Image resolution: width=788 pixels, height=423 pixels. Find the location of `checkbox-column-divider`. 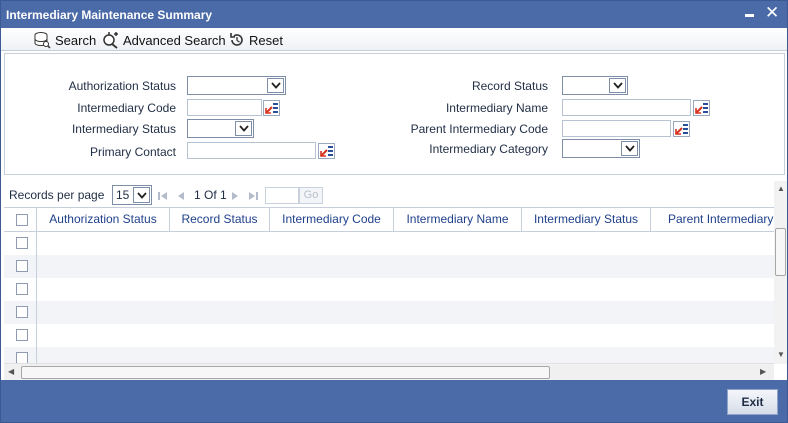

checkbox-column-divider is located at coordinates (36, 285).